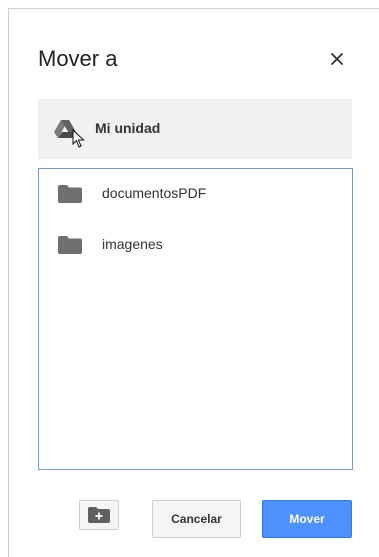 Image resolution: width=379 pixels, height=557 pixels. I want to click on new-folder-button, so click(99, 515).